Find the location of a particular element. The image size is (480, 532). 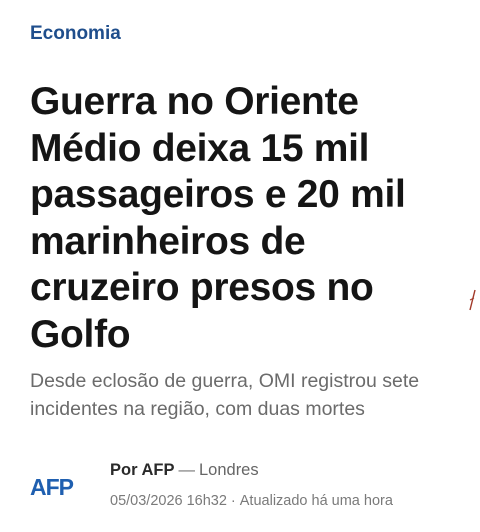

author-link: Por AFP is located at coordinates (142, 470).